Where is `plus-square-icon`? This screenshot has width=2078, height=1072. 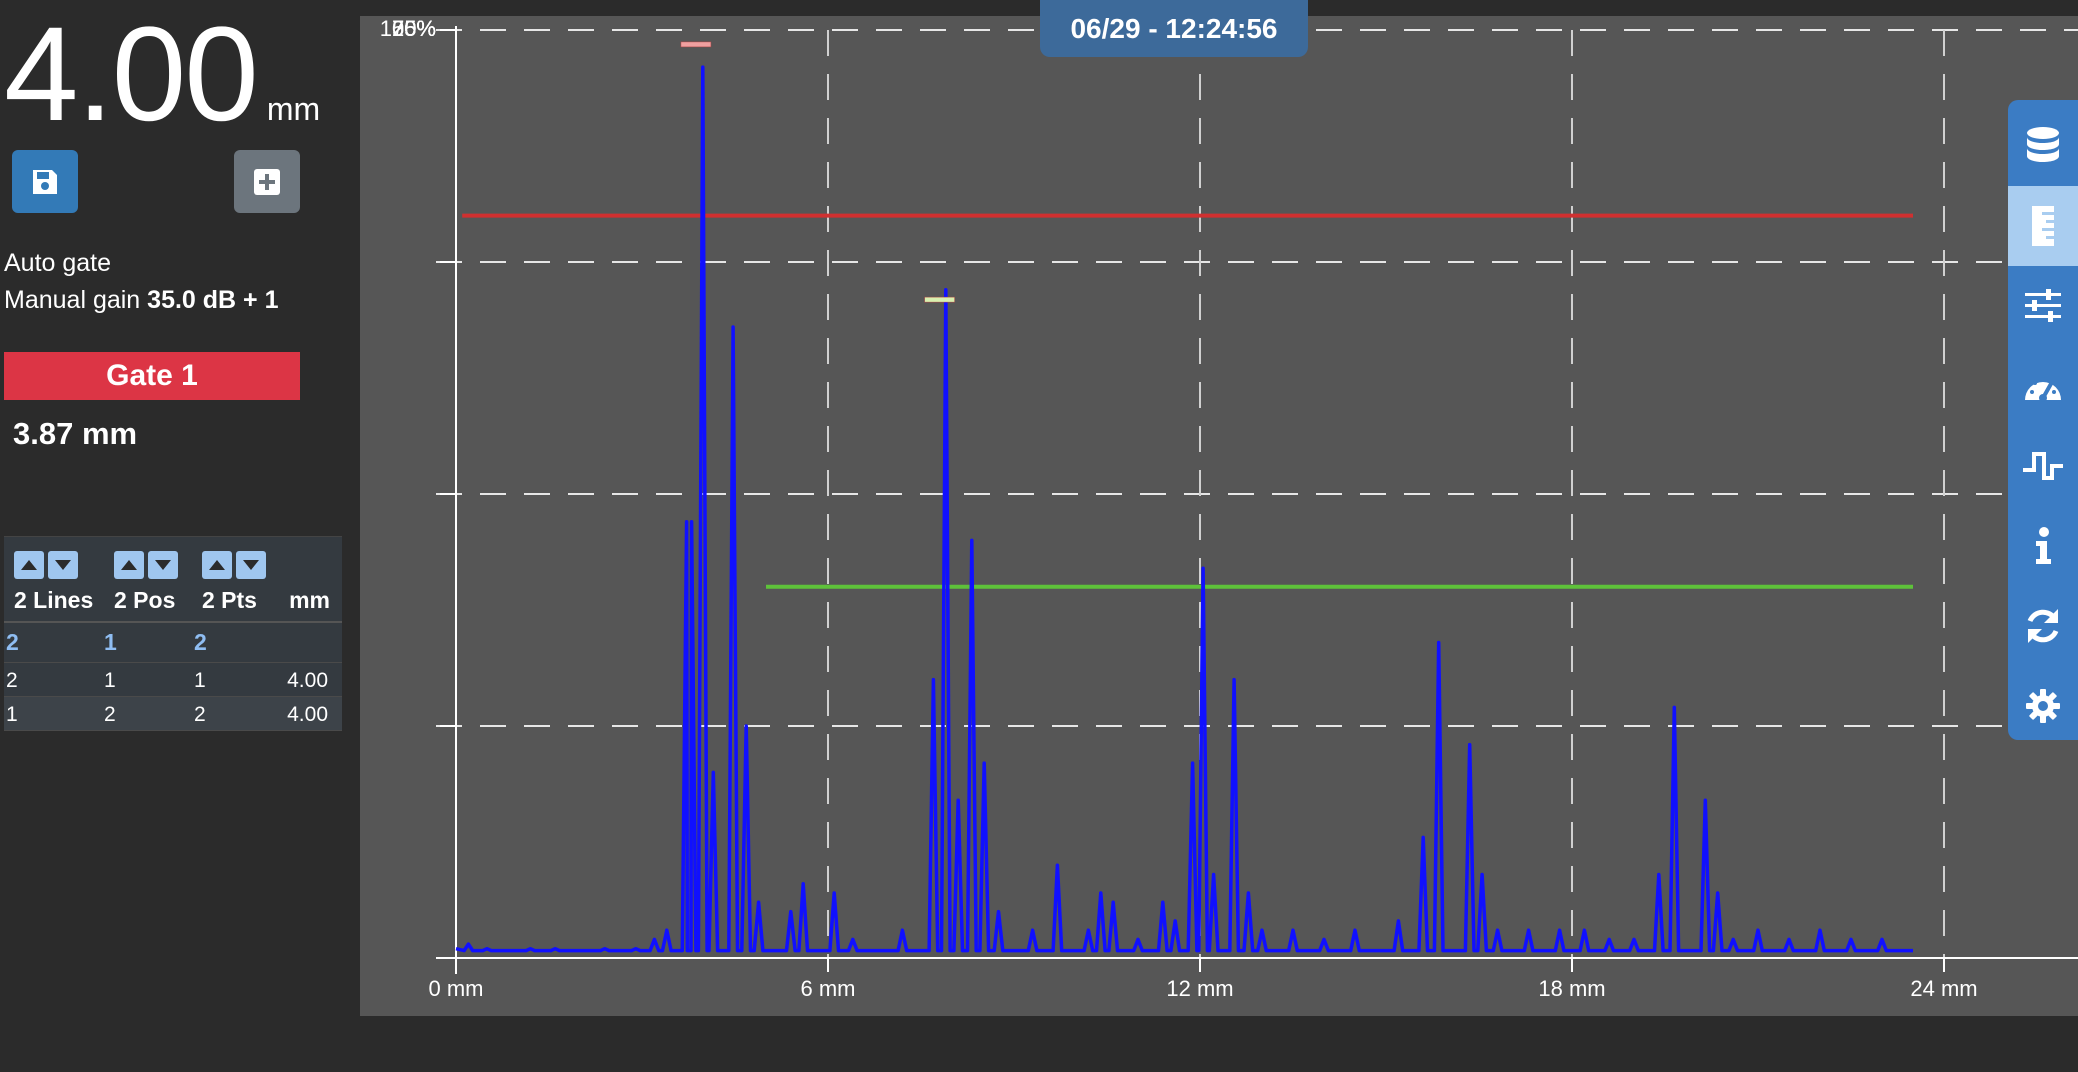
plus-square-icon is located at coordinates (267, 181).